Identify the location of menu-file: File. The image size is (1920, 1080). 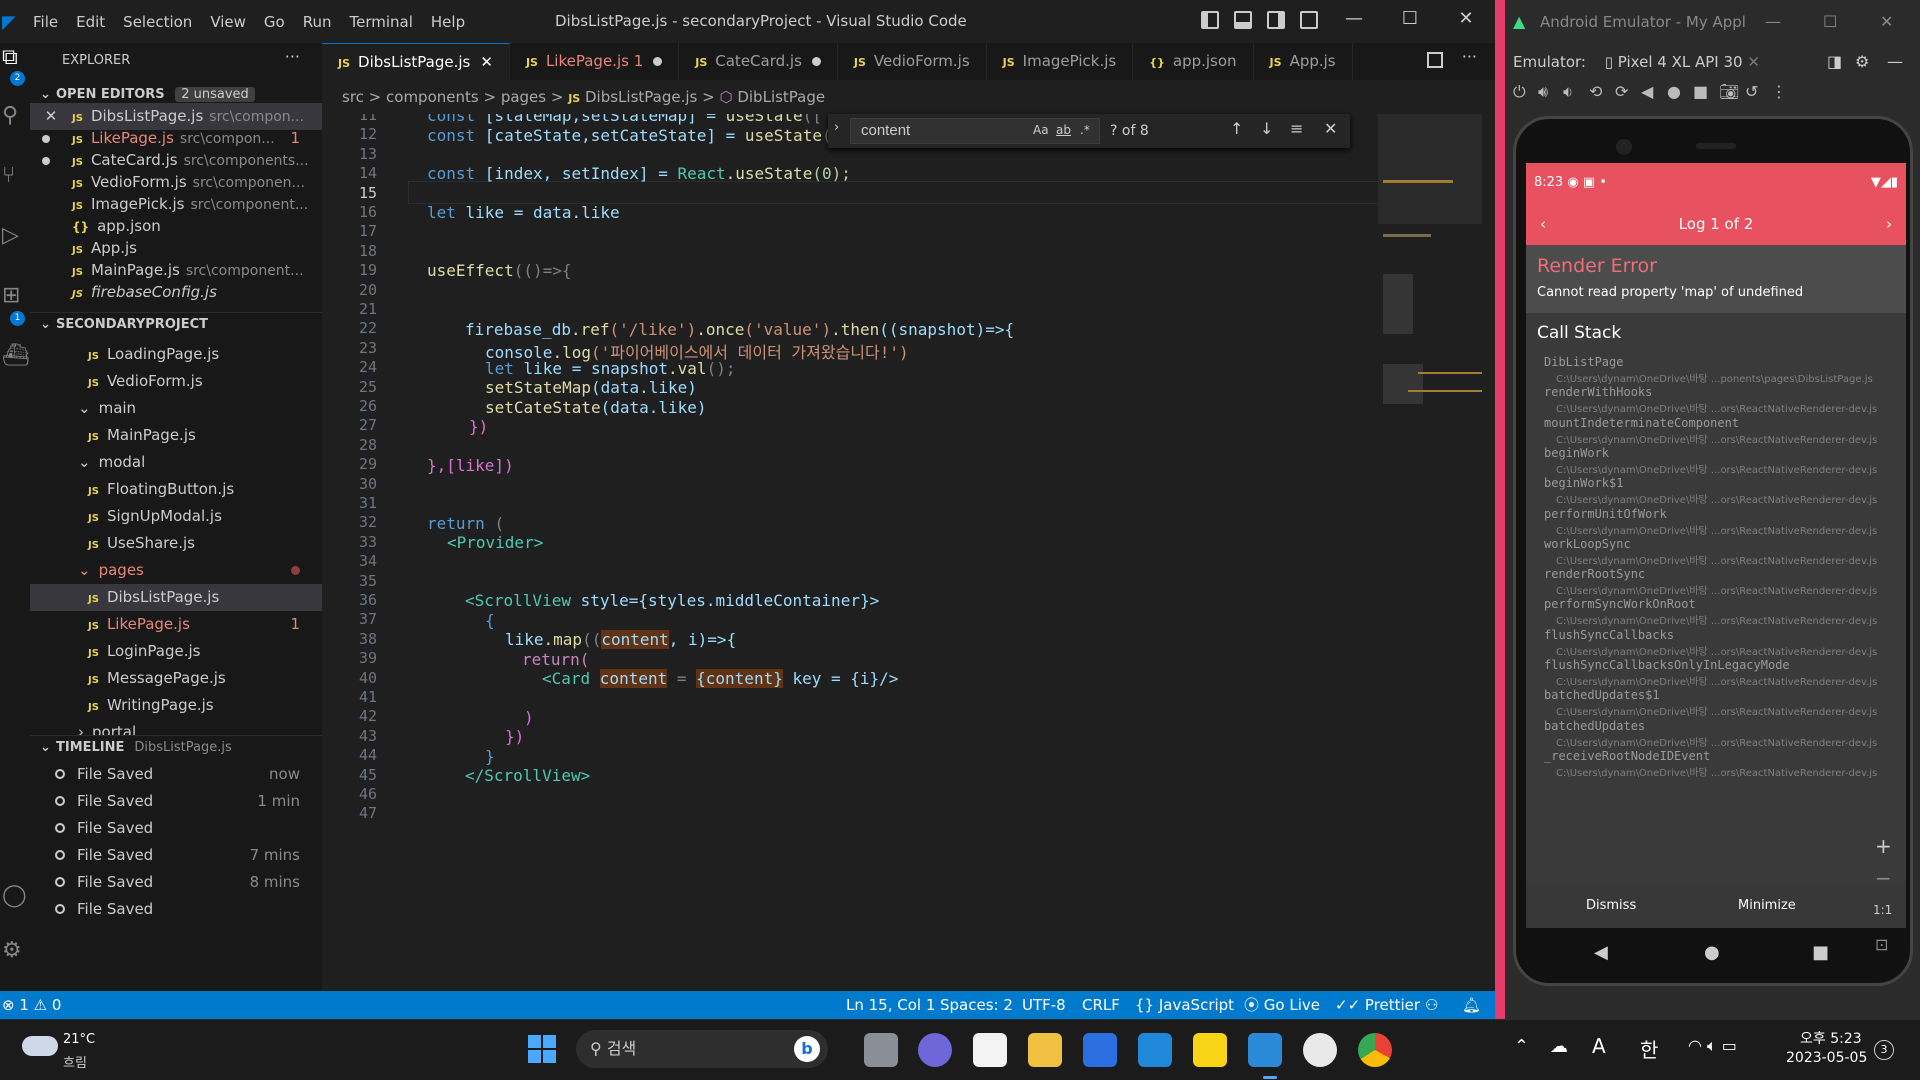
(45, 22).